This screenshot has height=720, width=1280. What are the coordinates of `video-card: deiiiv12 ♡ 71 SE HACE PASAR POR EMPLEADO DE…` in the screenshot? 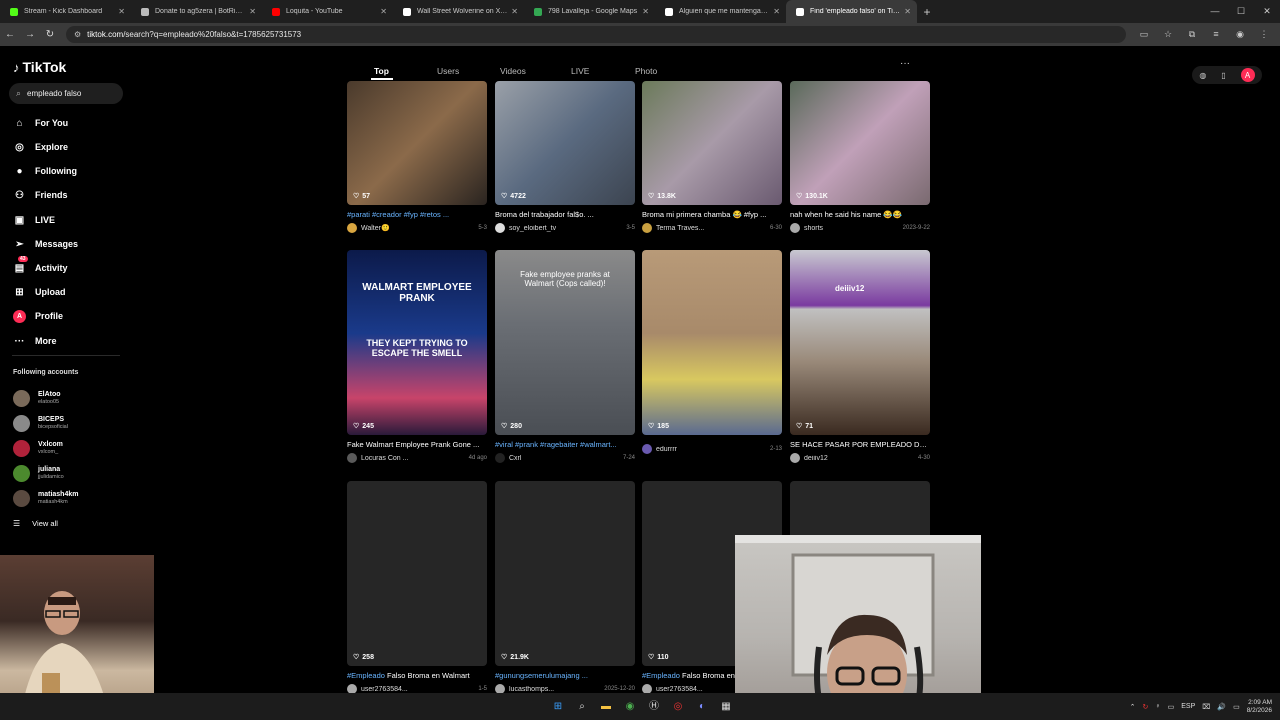 It's located at (860, 356).